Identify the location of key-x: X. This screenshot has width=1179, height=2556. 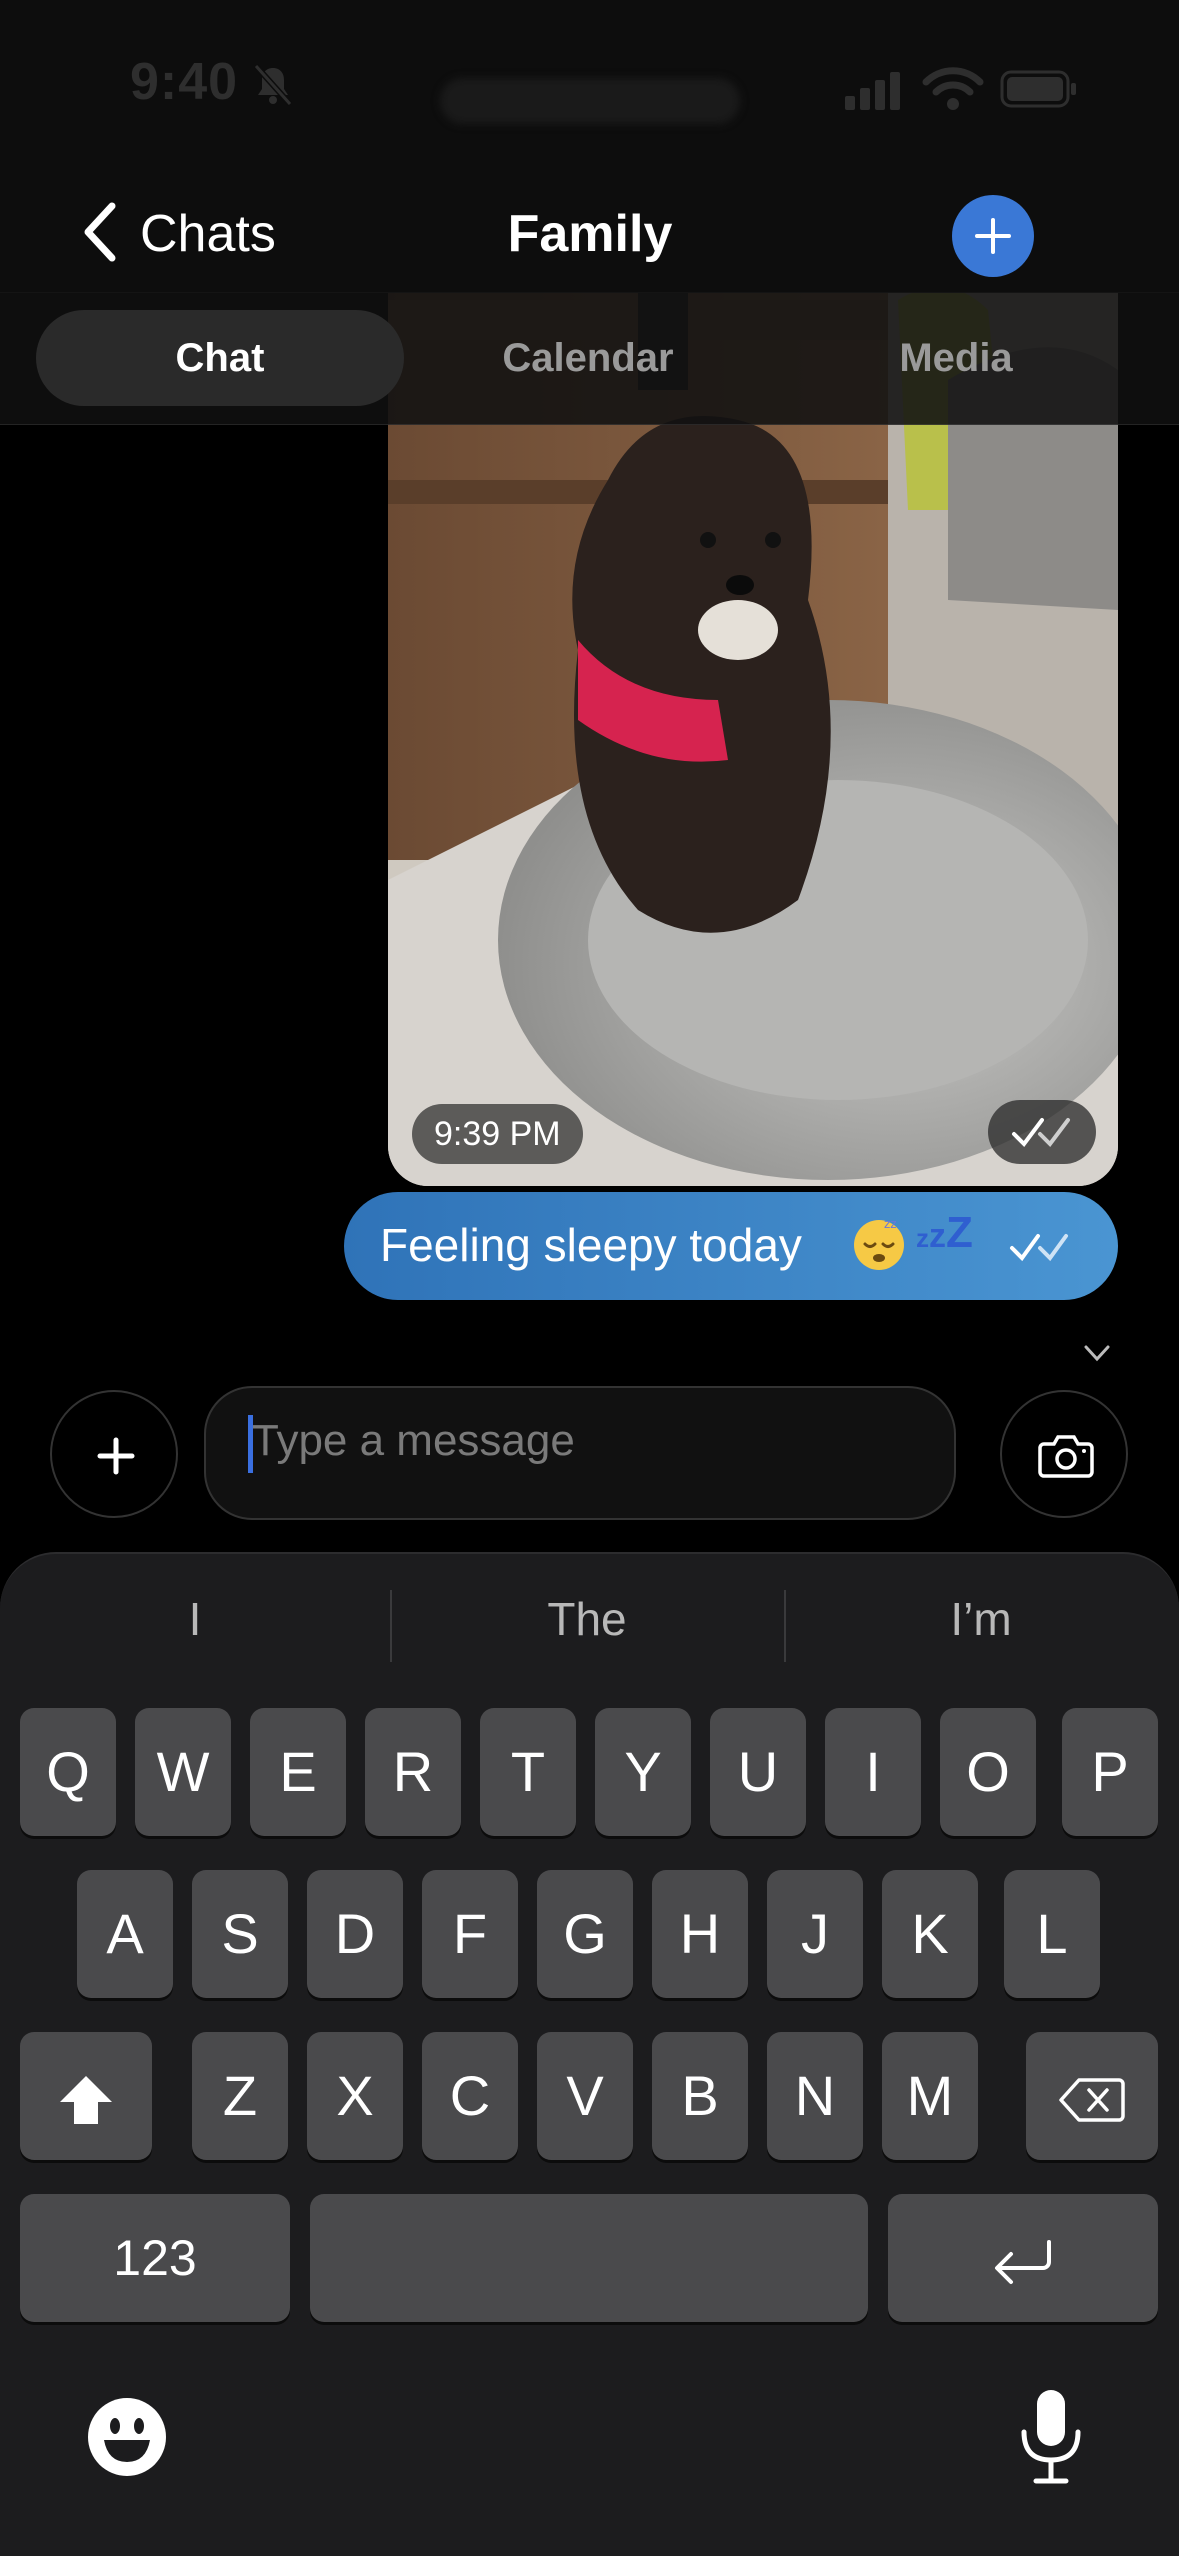
(355, 2096).